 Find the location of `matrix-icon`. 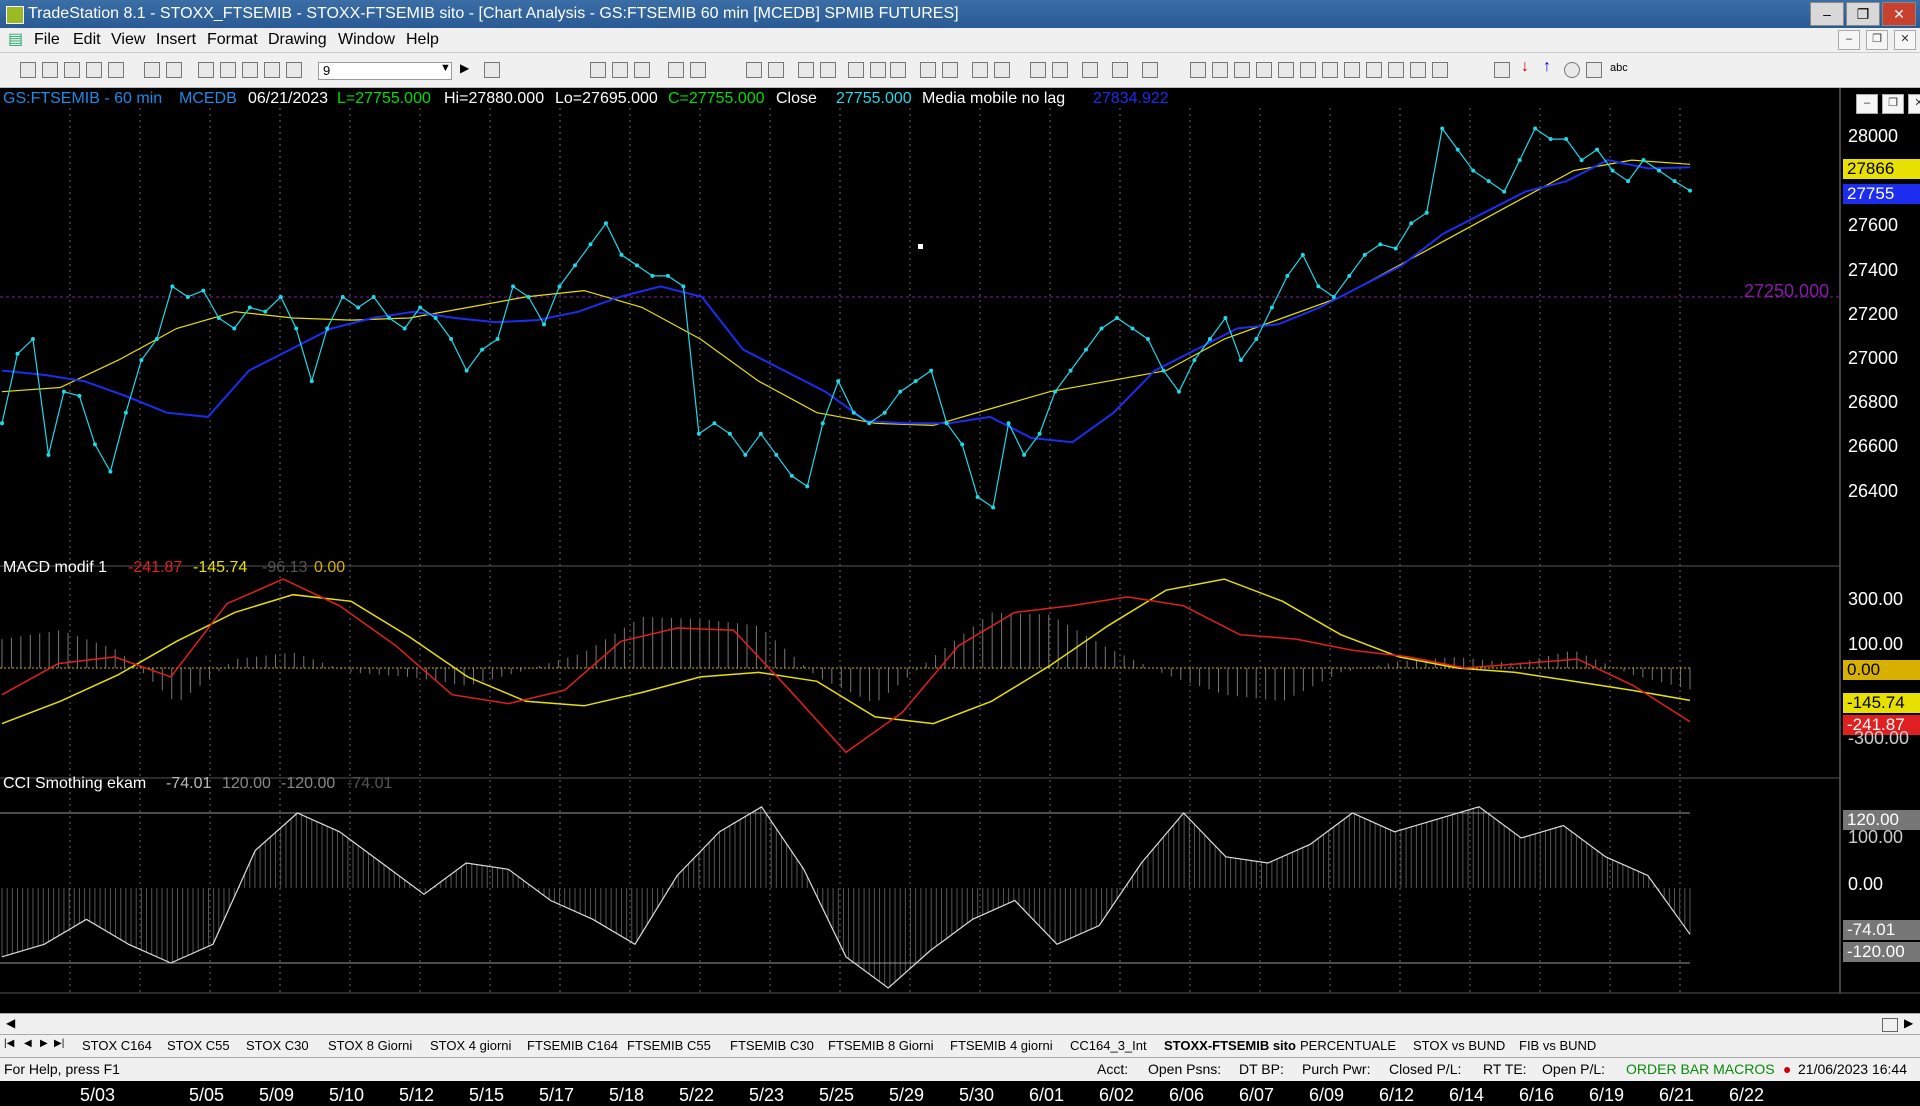

matrix-icon is located at coordinates (856, 70).